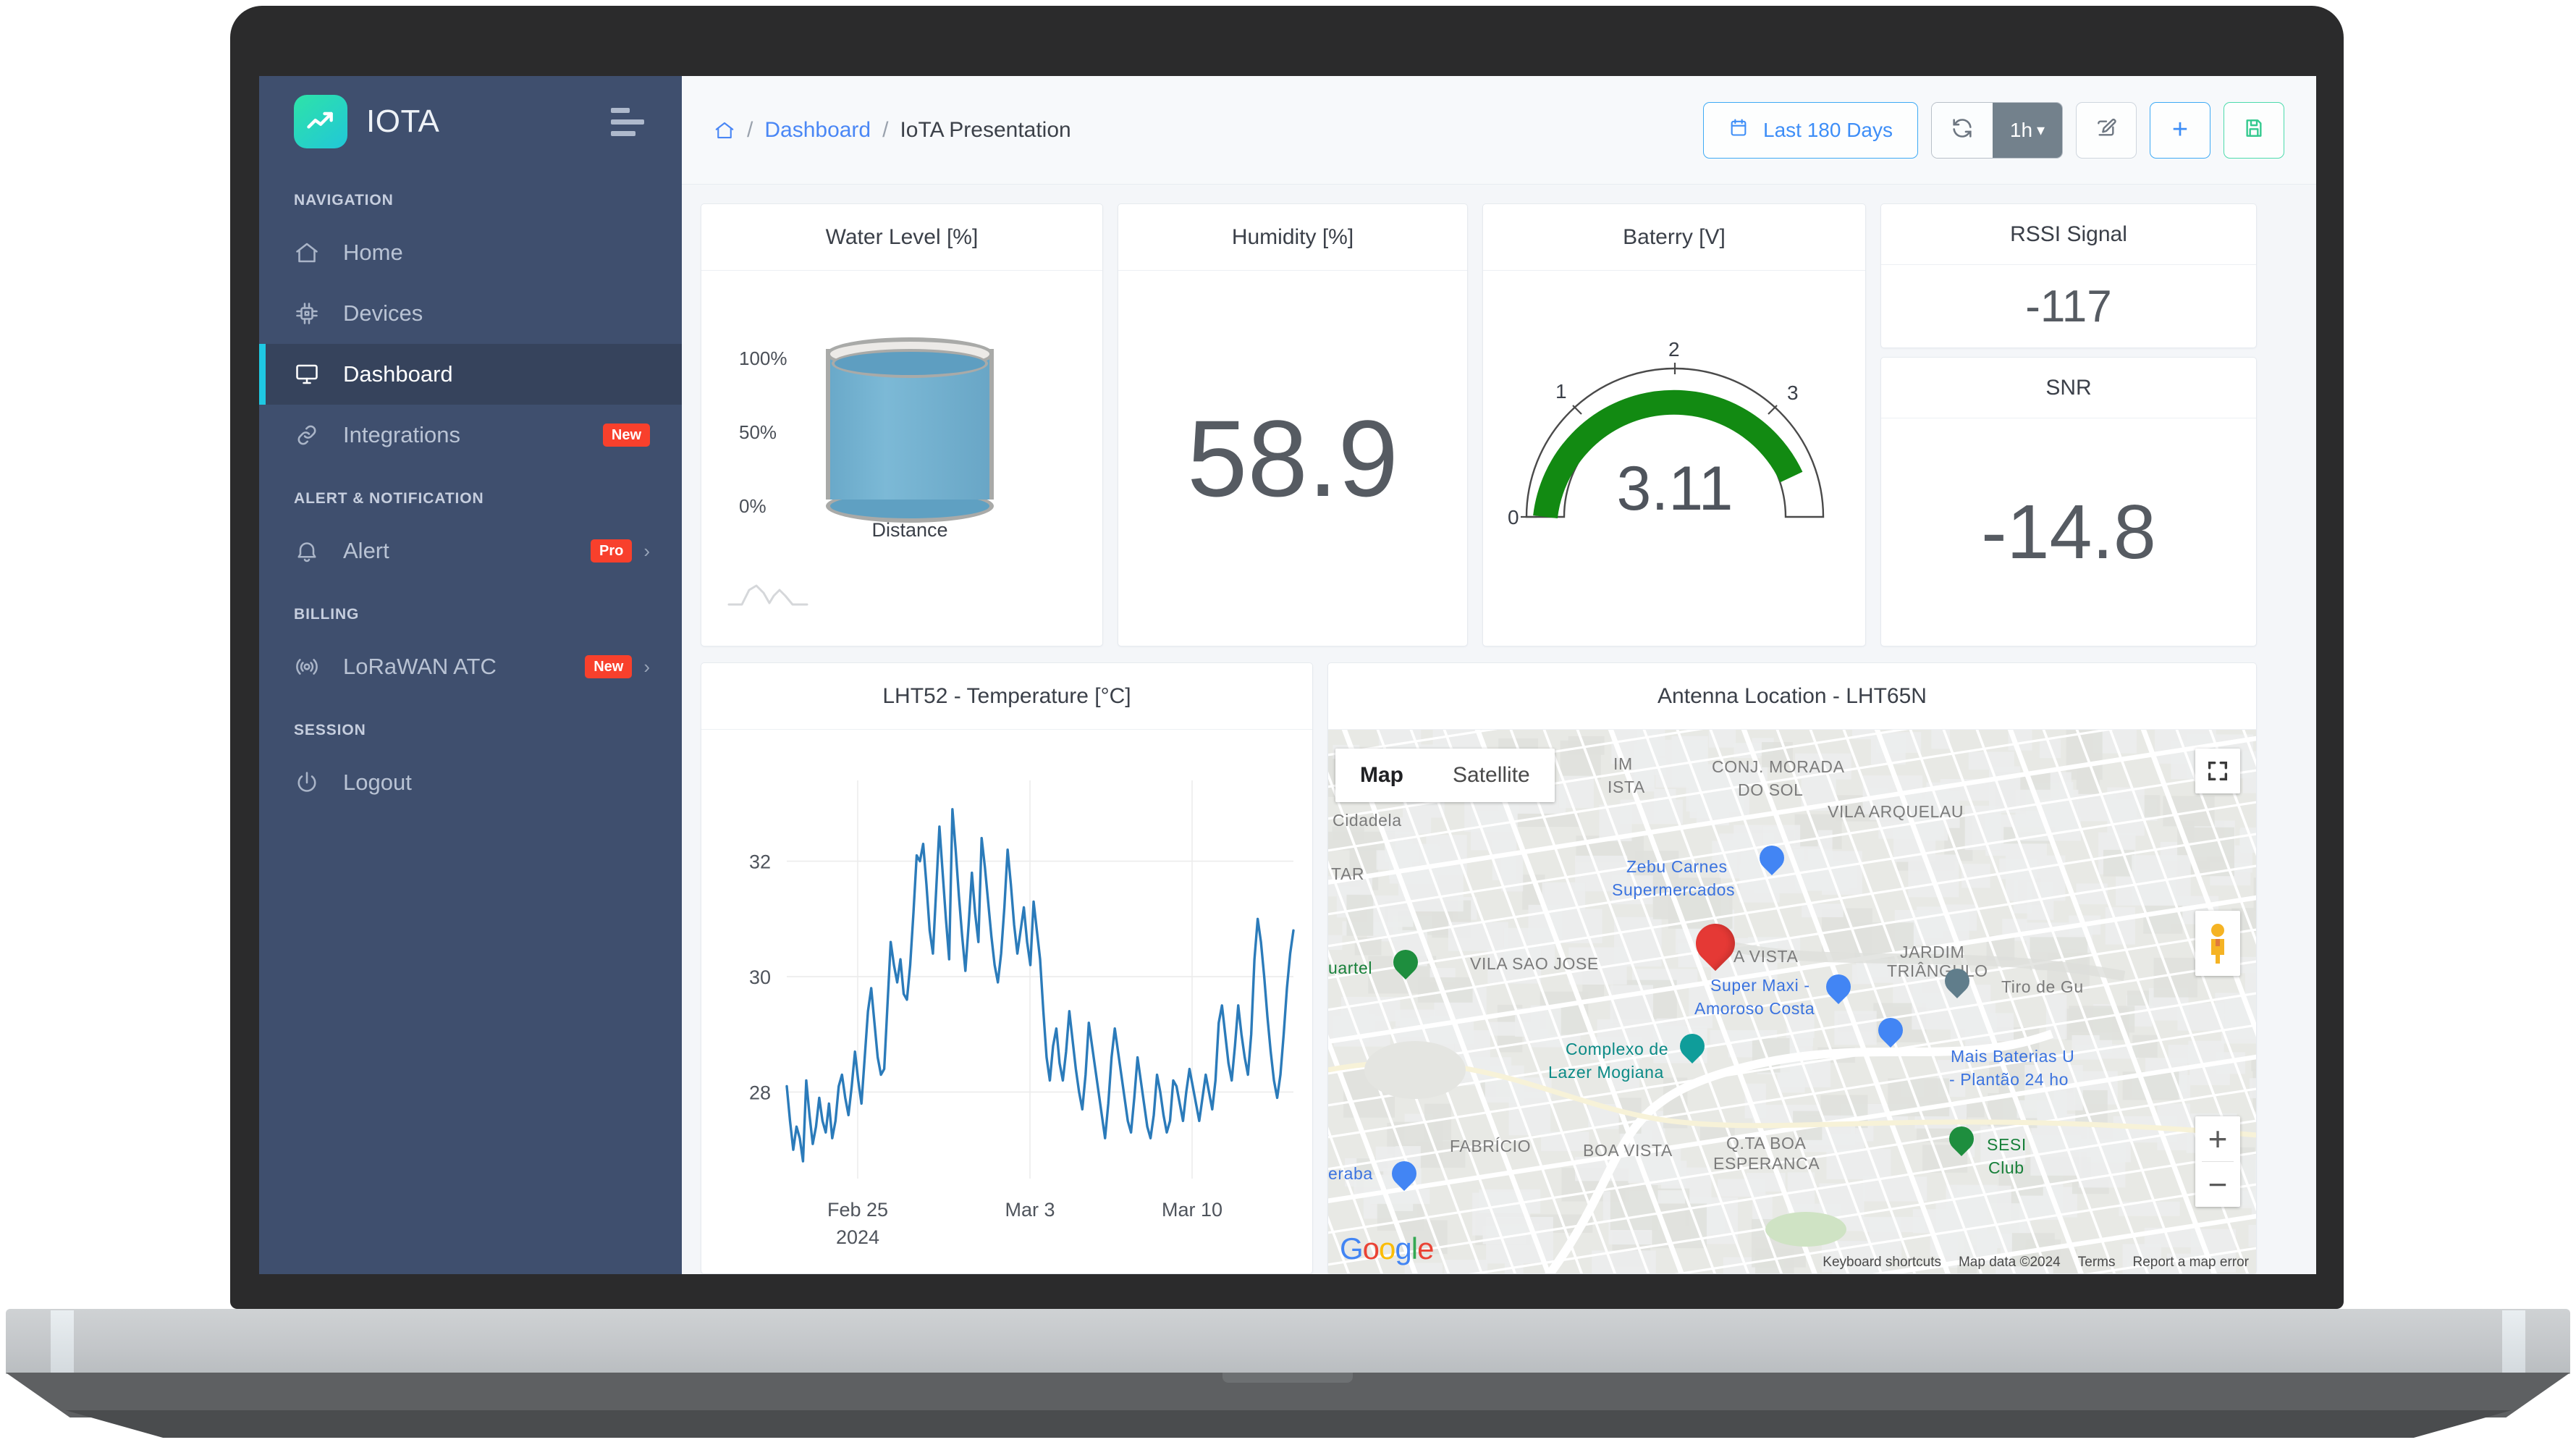  I want to click on svg-text: Mar 10, so click(1192, 1210).